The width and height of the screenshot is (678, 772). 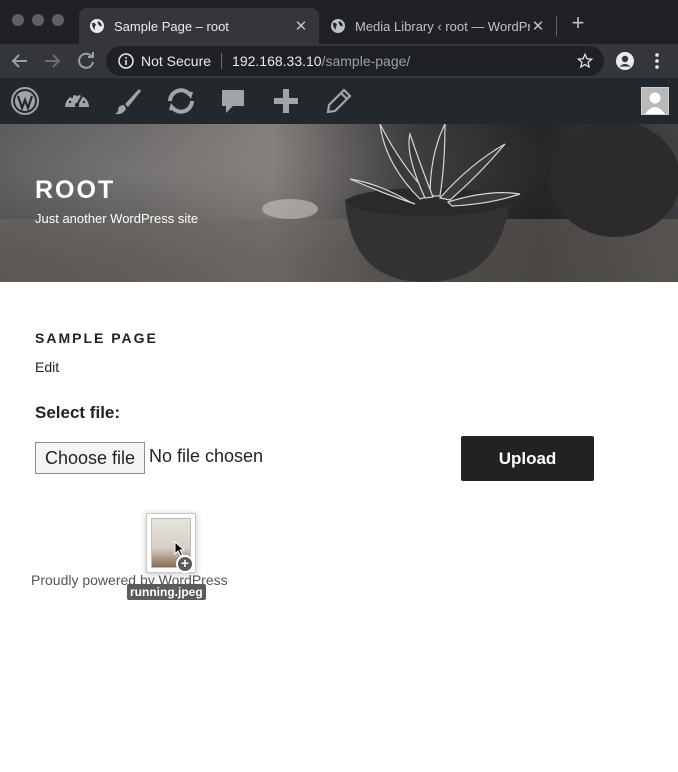 What do you see at coordinates (625, 61) in the screenshot?
I see `profile-icon` at bounding box center [625, 61].